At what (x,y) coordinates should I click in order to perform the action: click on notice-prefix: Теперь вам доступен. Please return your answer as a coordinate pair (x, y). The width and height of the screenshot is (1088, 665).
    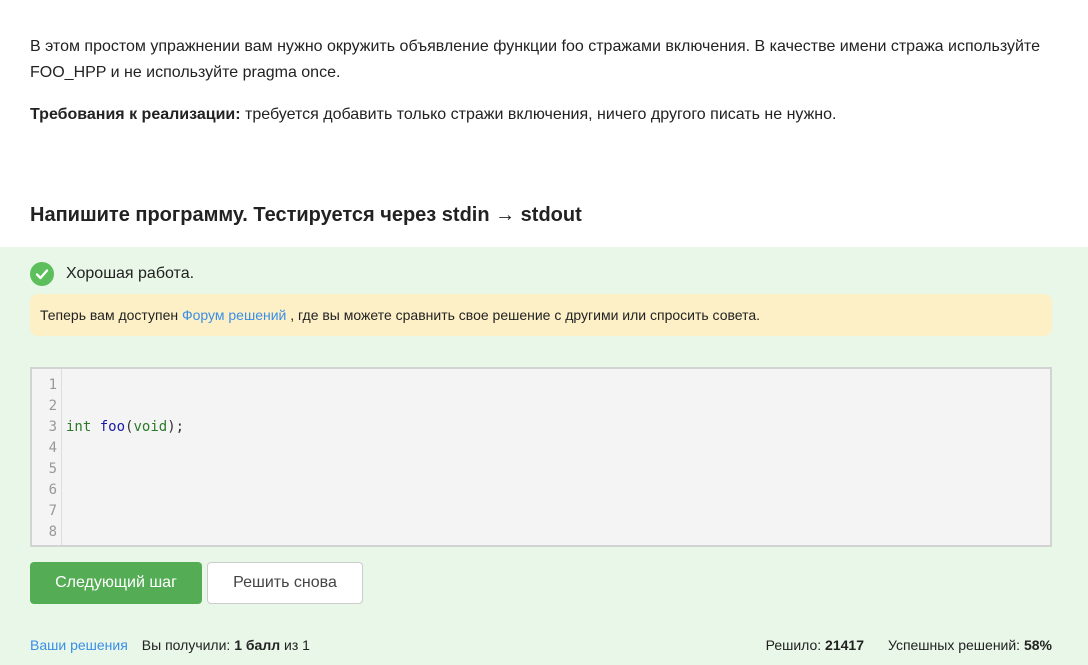
    Looking at the image, I should click on (111, 315).